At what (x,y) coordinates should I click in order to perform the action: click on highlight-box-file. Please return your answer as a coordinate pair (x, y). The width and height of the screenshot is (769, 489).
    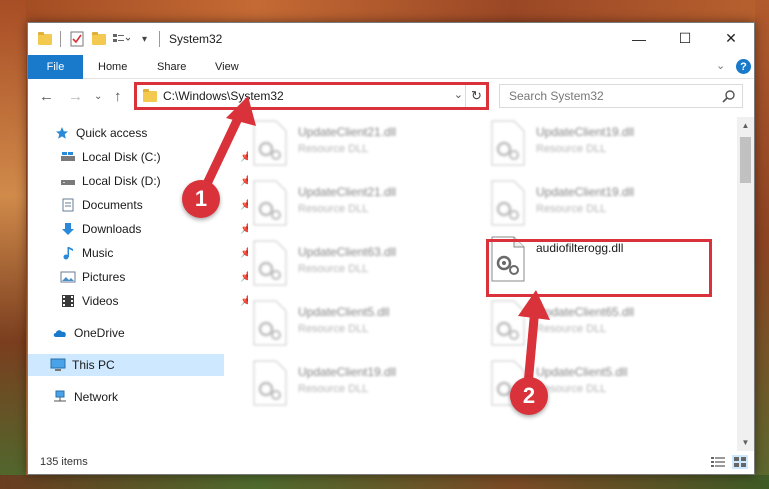
    Looking at the image, I should click on (599, 268).